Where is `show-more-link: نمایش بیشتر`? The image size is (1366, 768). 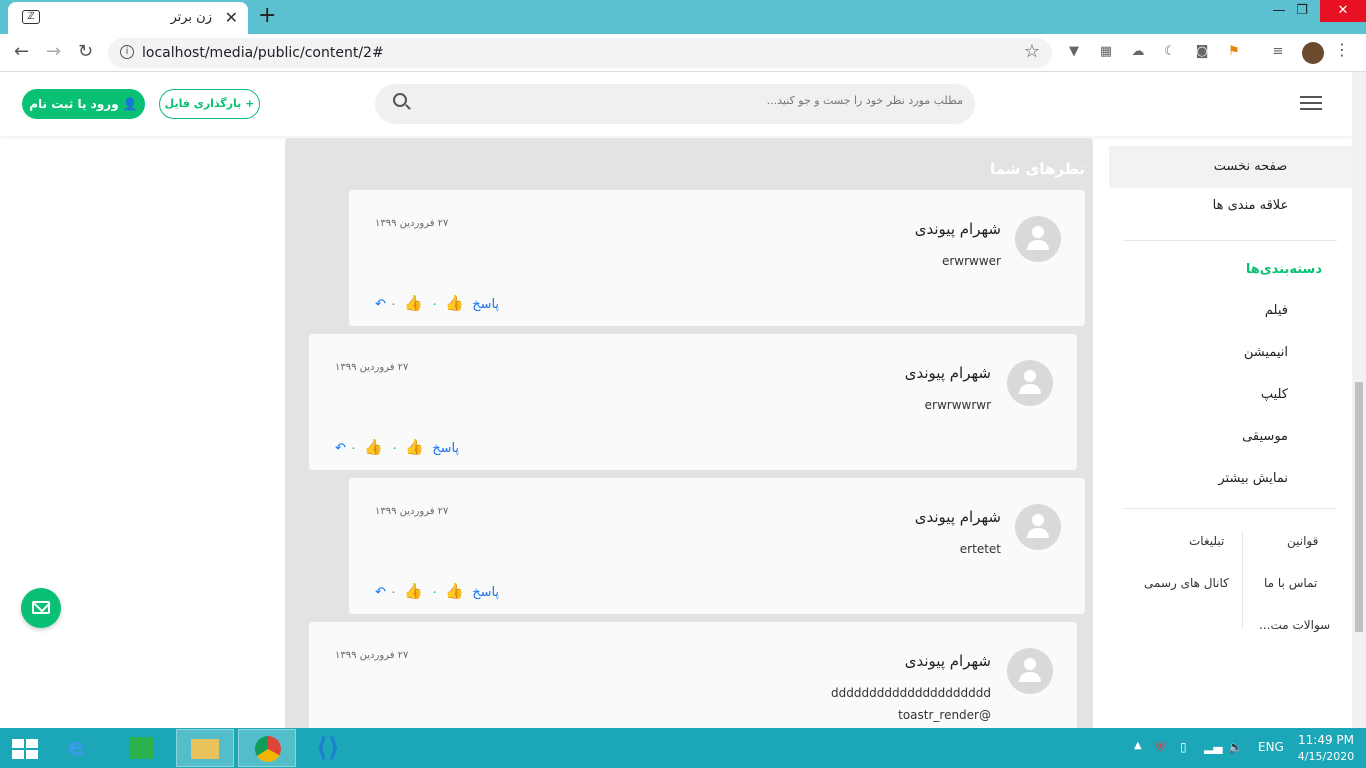
show-more-link: نمایش بیشتر is located at coordinates (1253, 478).